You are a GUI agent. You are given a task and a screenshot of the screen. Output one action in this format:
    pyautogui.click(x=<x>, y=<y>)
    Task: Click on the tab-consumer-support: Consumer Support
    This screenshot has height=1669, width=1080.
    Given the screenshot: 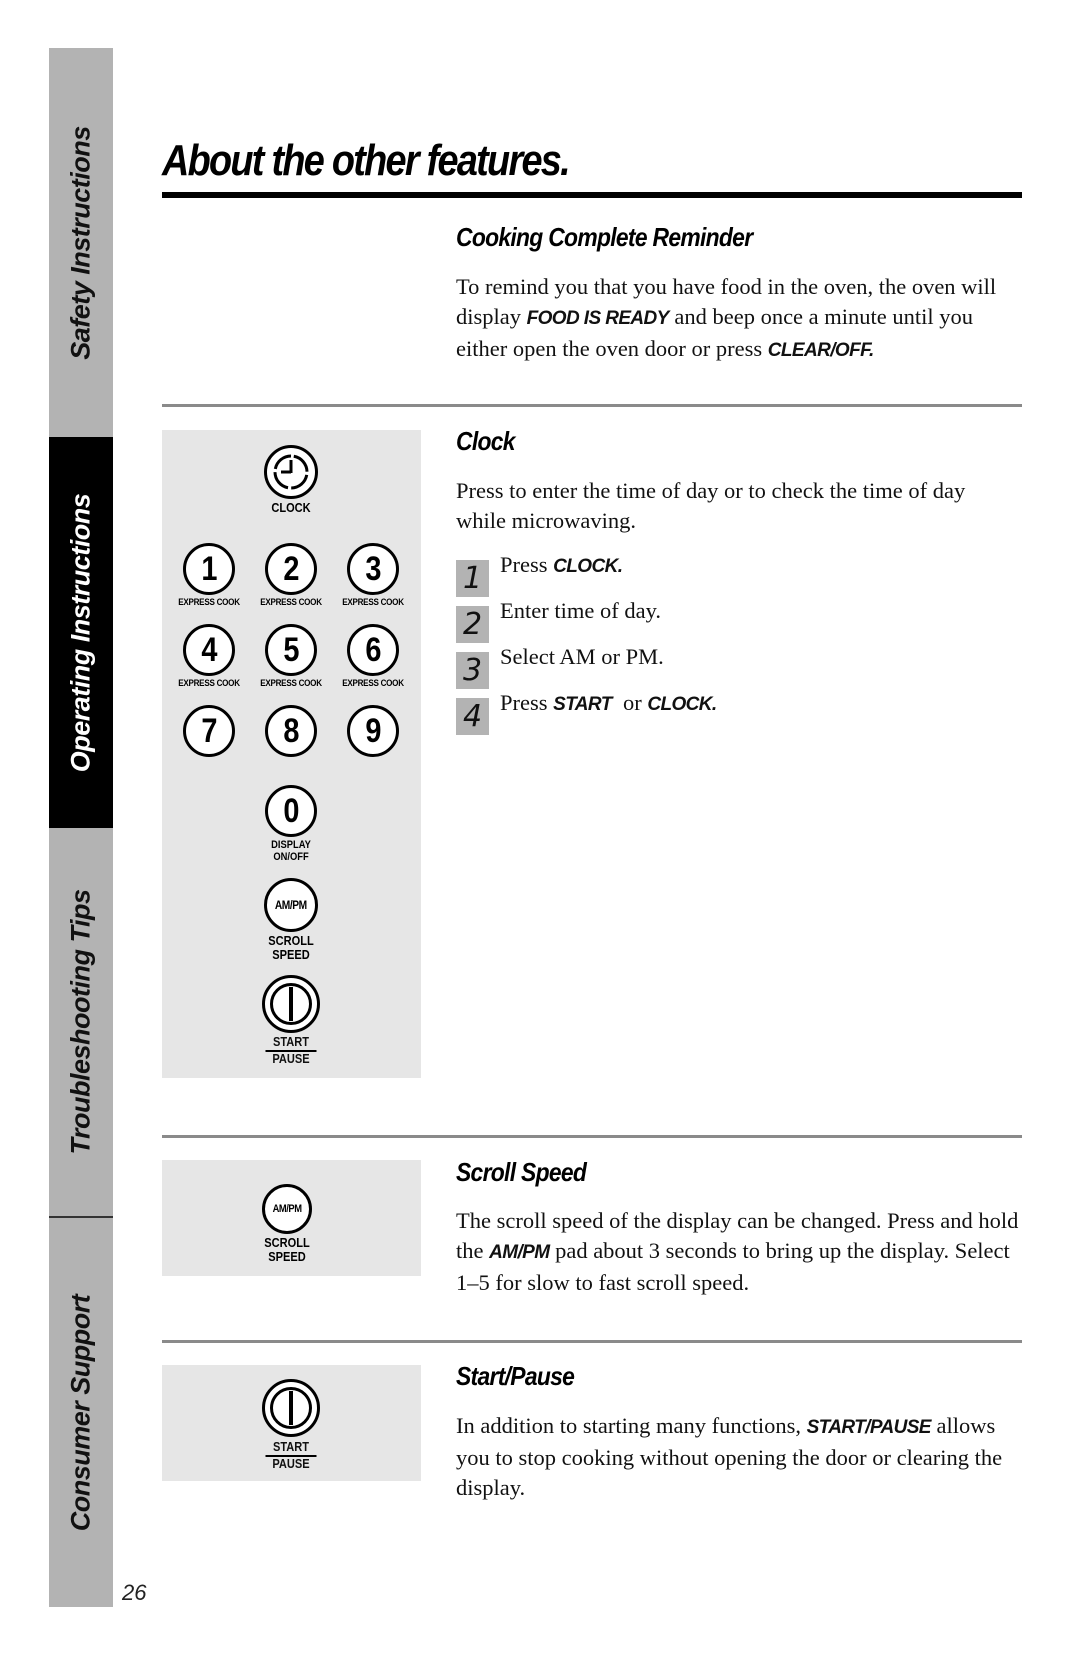 What is the action you would take?
    pyautogui.click(x=81, y=1412)
    